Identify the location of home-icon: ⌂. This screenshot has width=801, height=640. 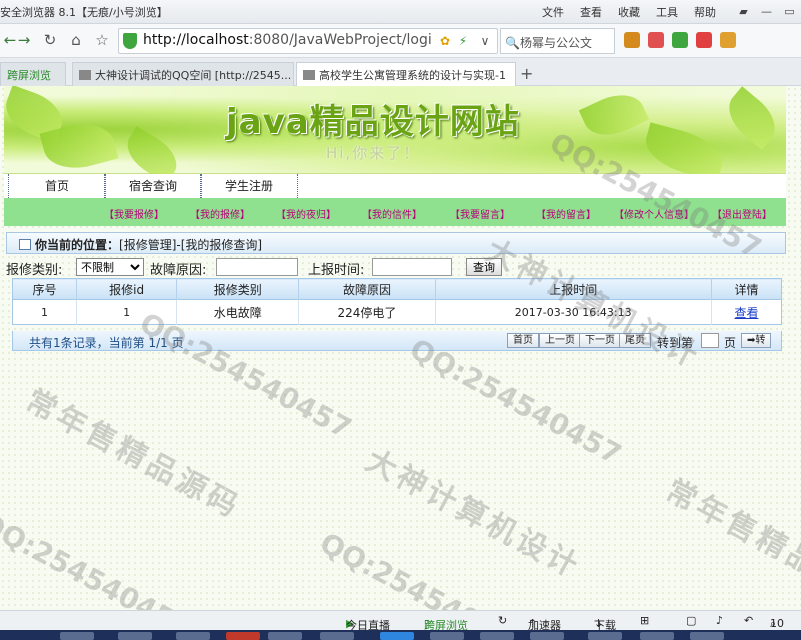
(76, 40).